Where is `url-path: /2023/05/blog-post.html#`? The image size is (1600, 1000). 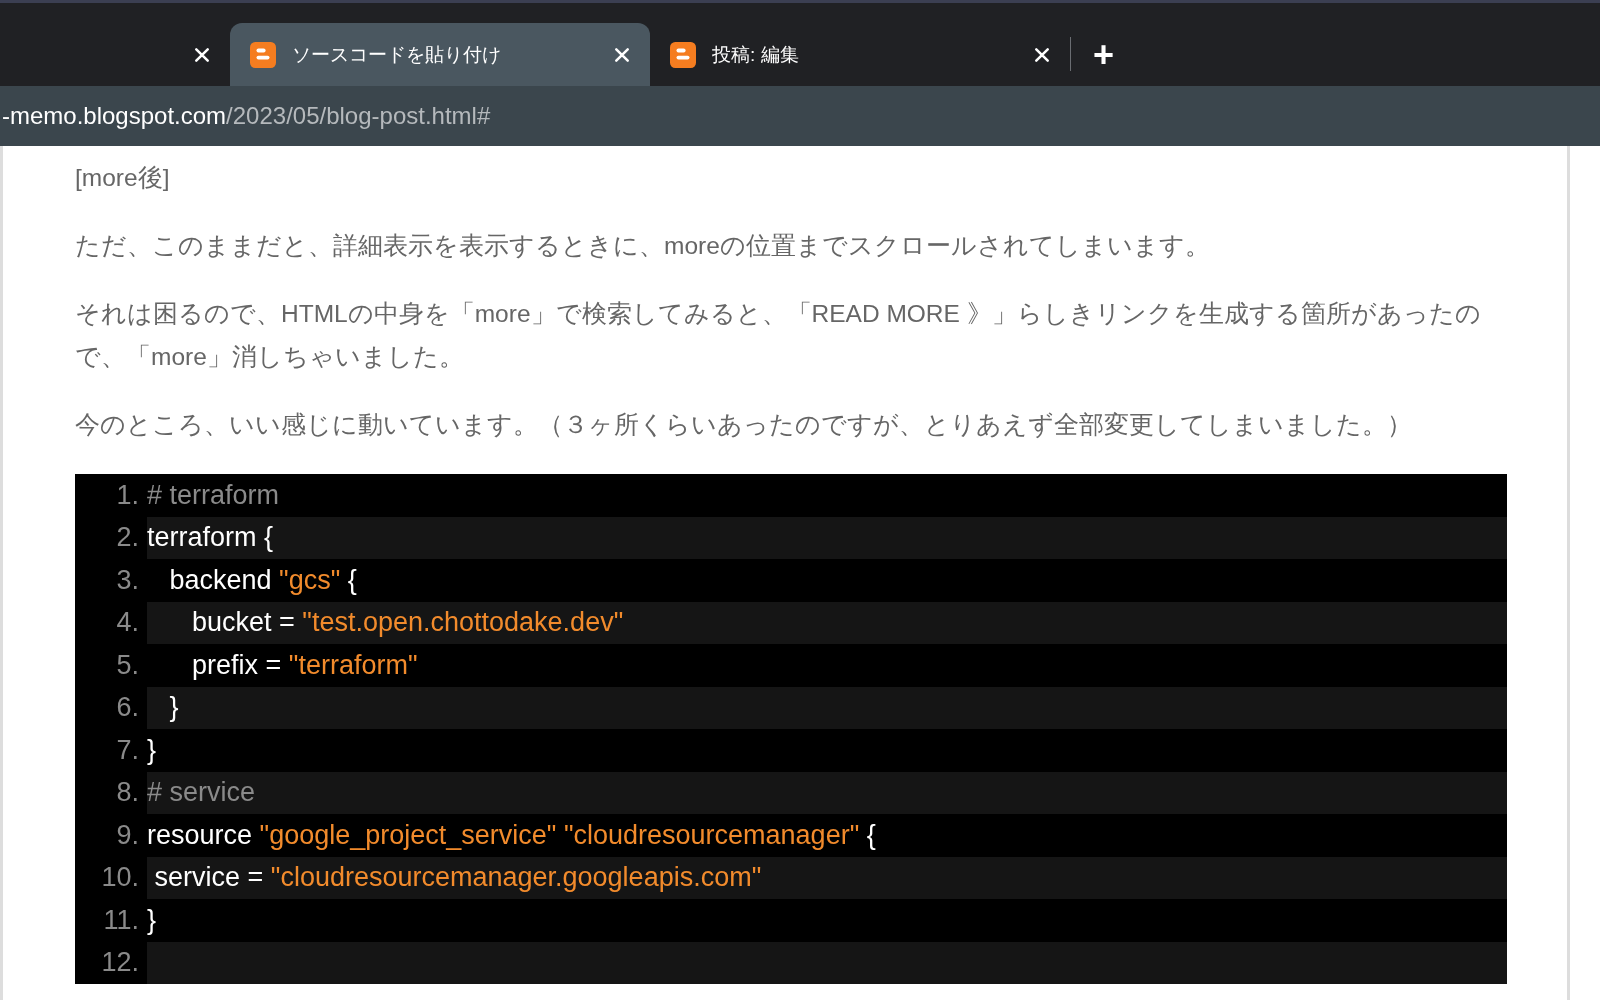 url-path: /2023/05/blog-post.html# is located at coordinates (358, 116).